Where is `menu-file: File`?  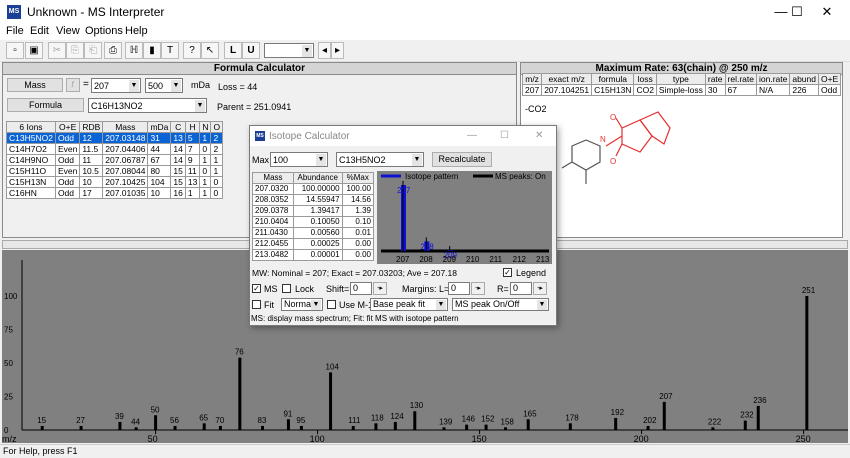
menu-file: File is located at coordinates (15, 31).